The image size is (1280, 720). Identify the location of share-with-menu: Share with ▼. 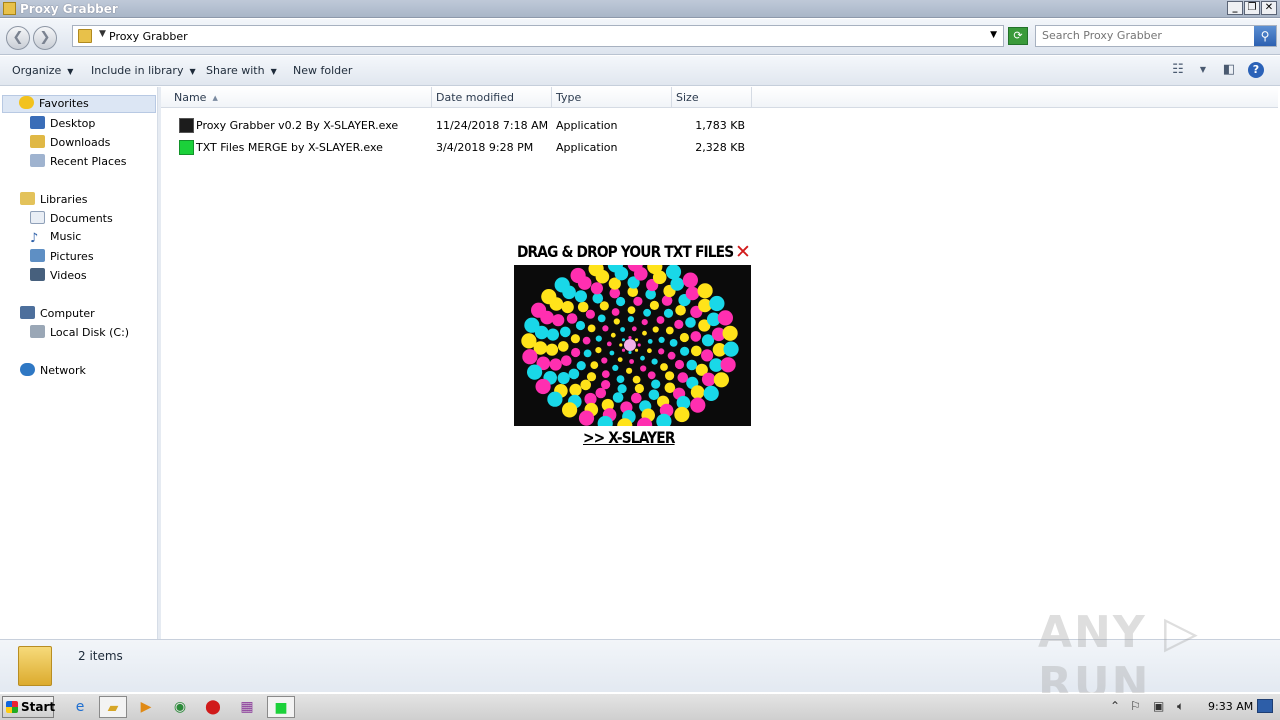
(241, 70).